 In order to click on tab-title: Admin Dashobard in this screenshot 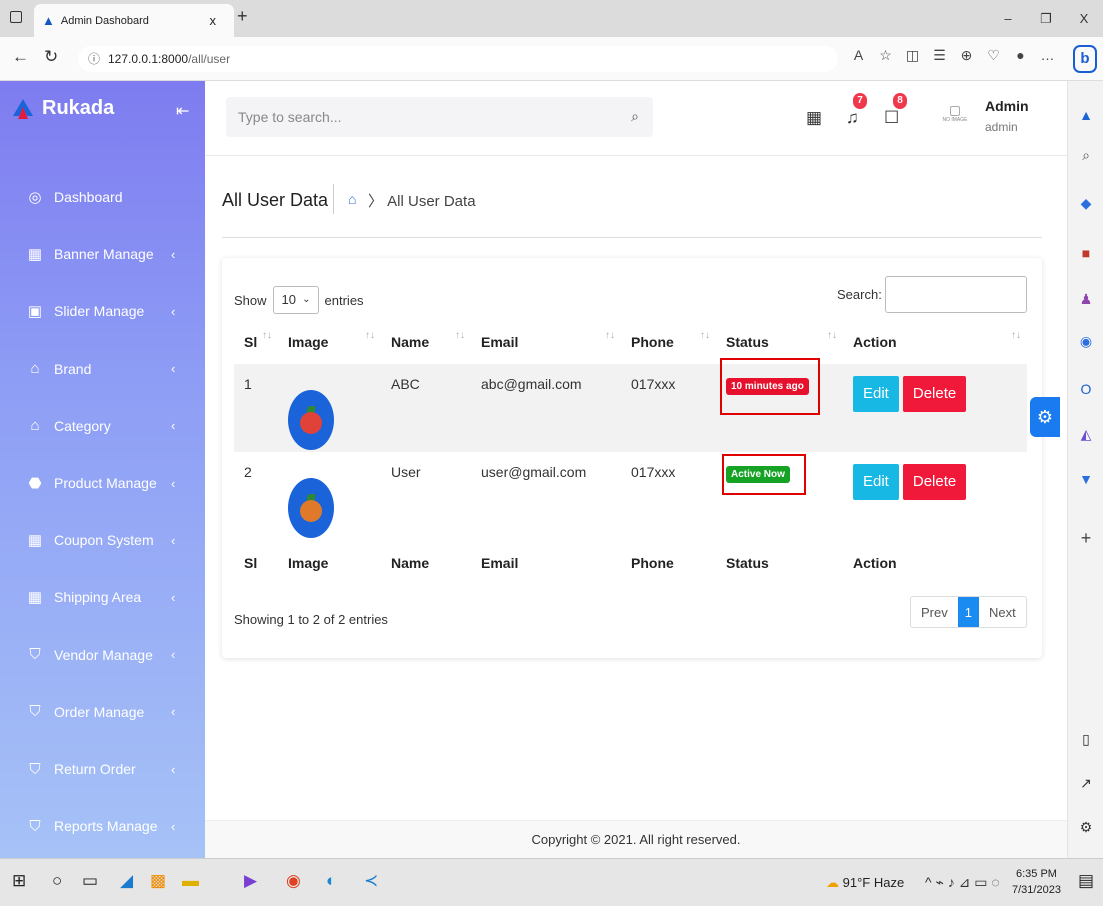, I will do `click(104, 20)`.